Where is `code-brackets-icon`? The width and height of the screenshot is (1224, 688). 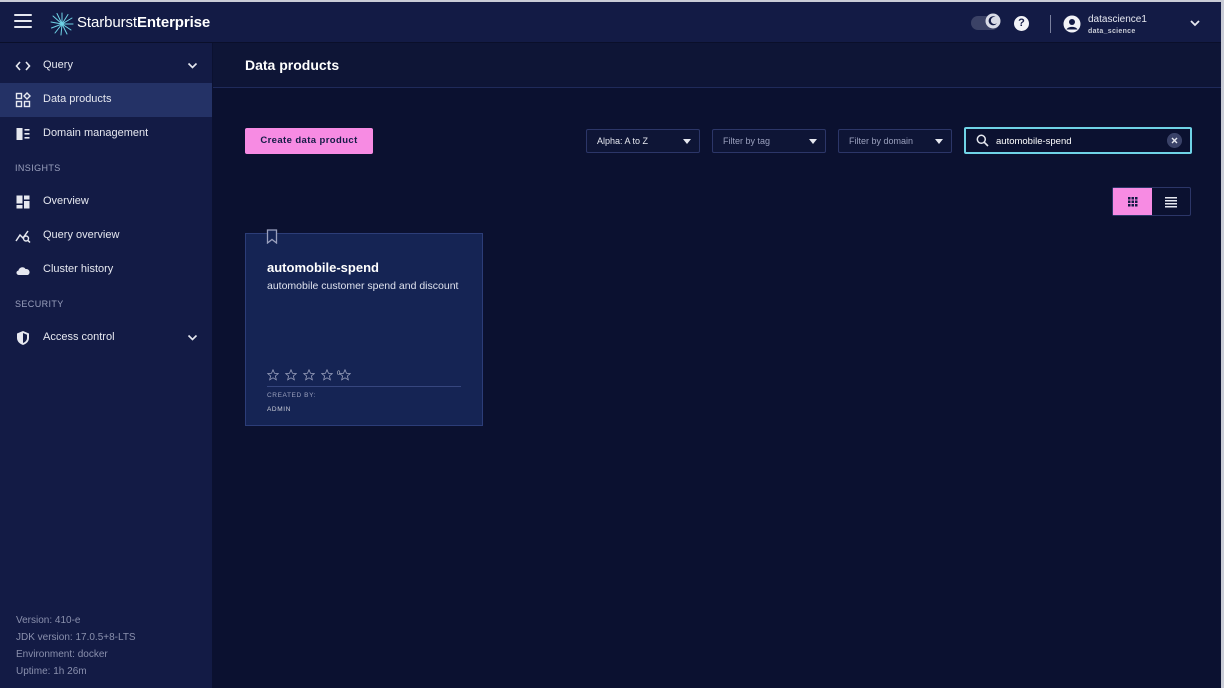 code-brackets-icon is located at coordinates (23, 66).